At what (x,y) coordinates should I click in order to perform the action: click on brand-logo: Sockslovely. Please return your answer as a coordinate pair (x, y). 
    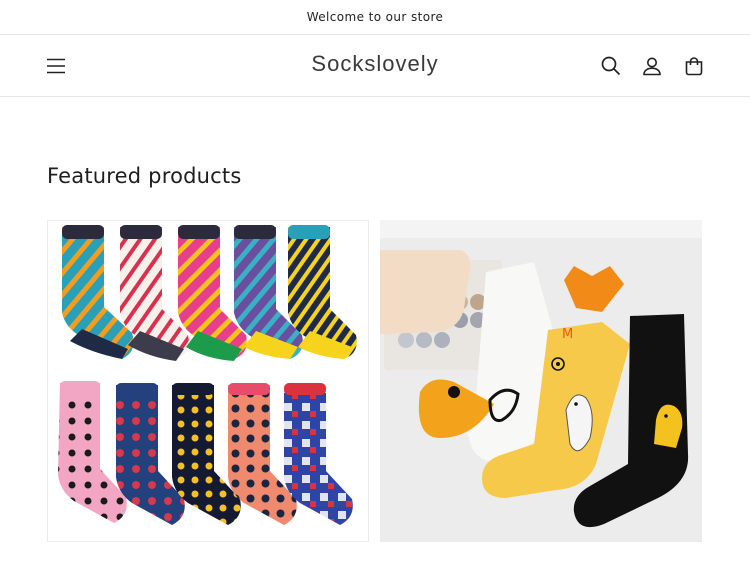
    Looking at the image, I should click on (375, 64).